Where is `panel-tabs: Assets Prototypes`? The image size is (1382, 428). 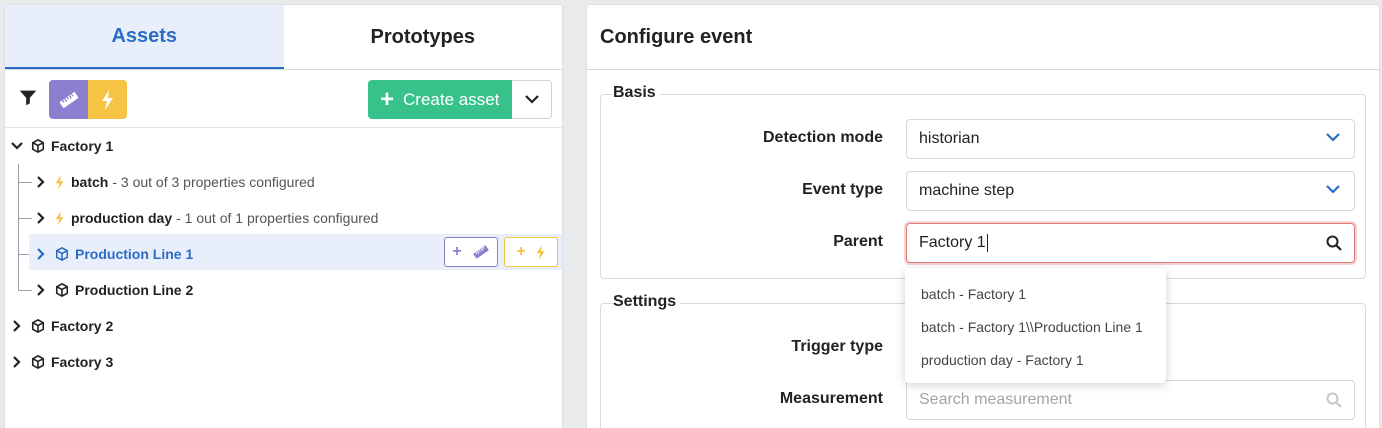
panel-tabs: Assets Prototypes is located at coordinates (283, 37).